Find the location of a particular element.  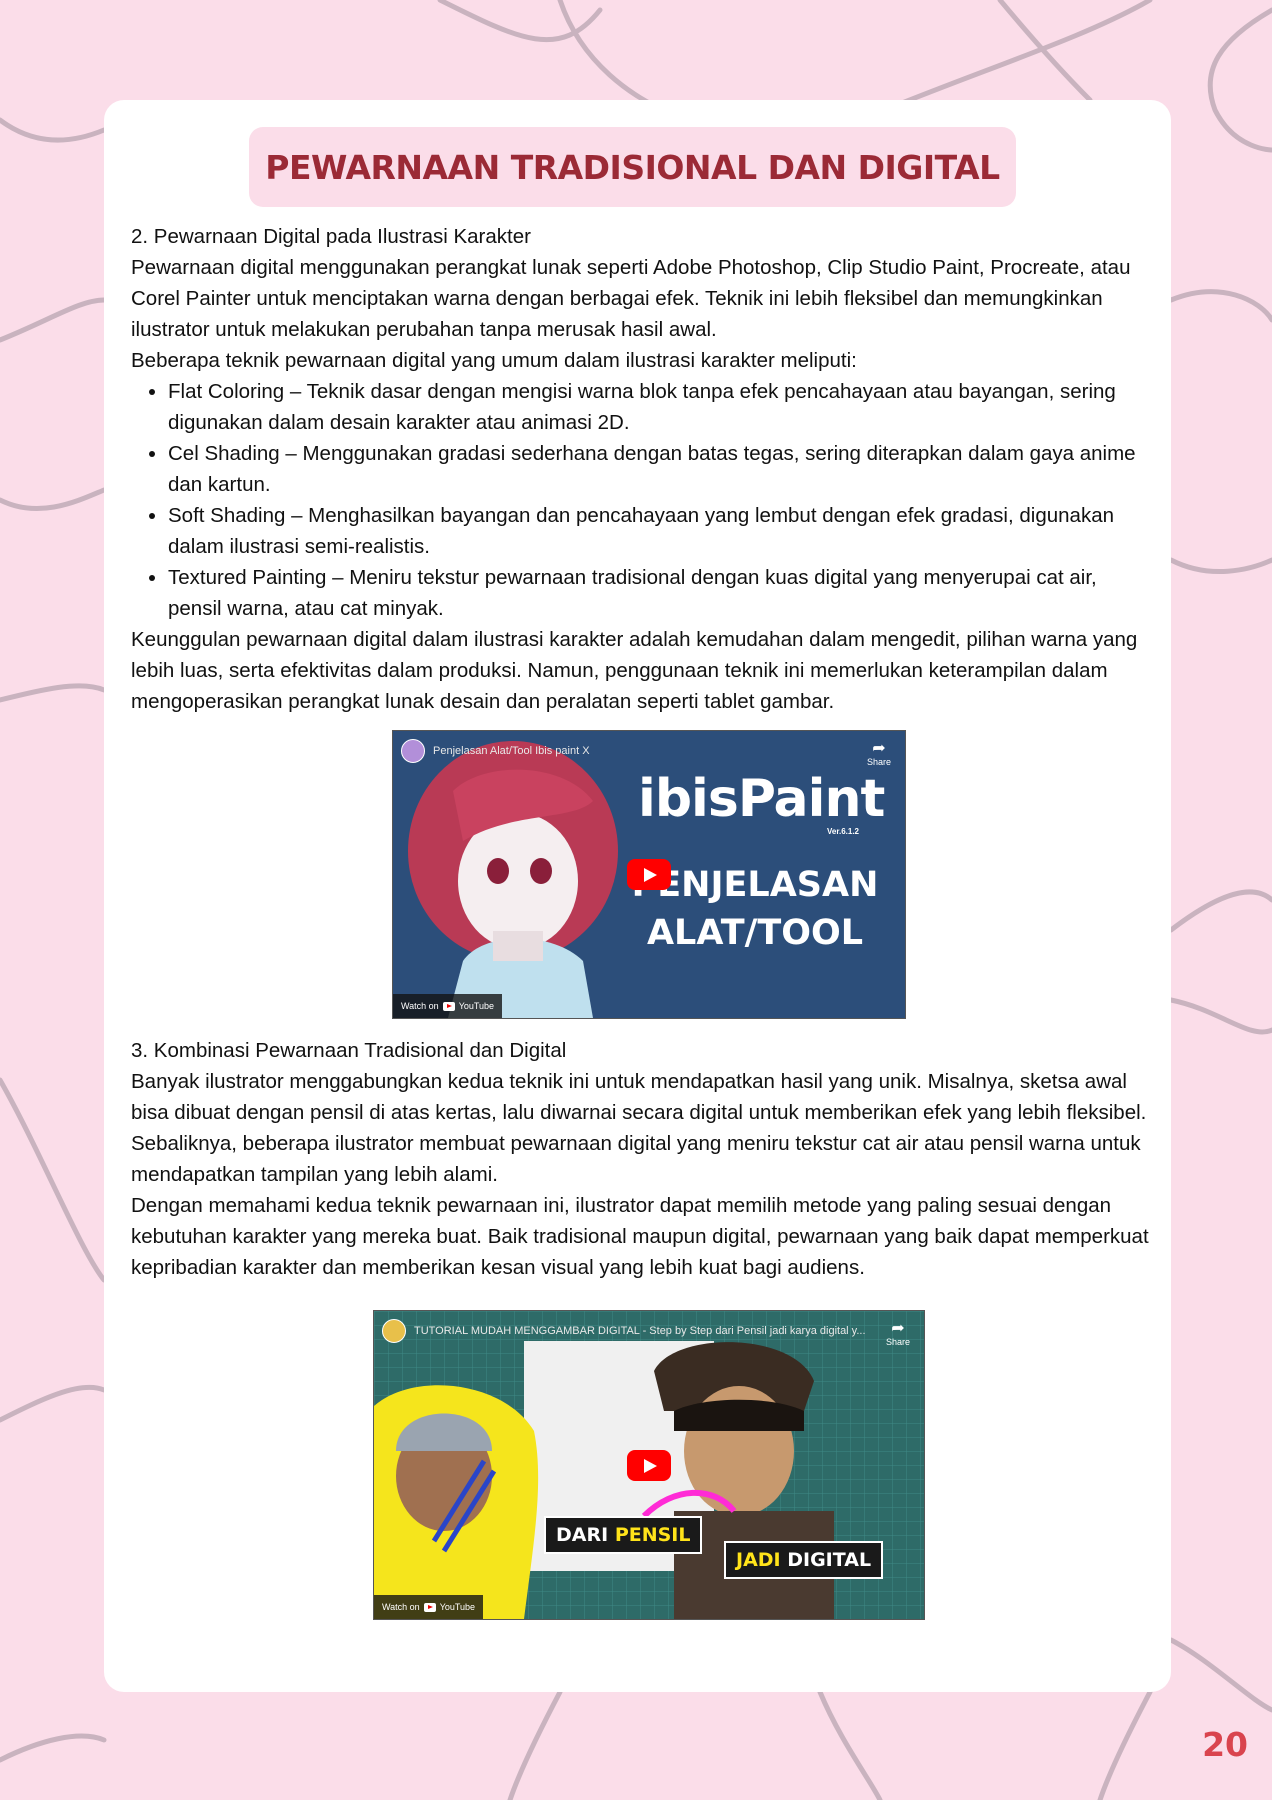

caption-tag-pencil: DARI PENSIL is located at coordinates (623, 1535).